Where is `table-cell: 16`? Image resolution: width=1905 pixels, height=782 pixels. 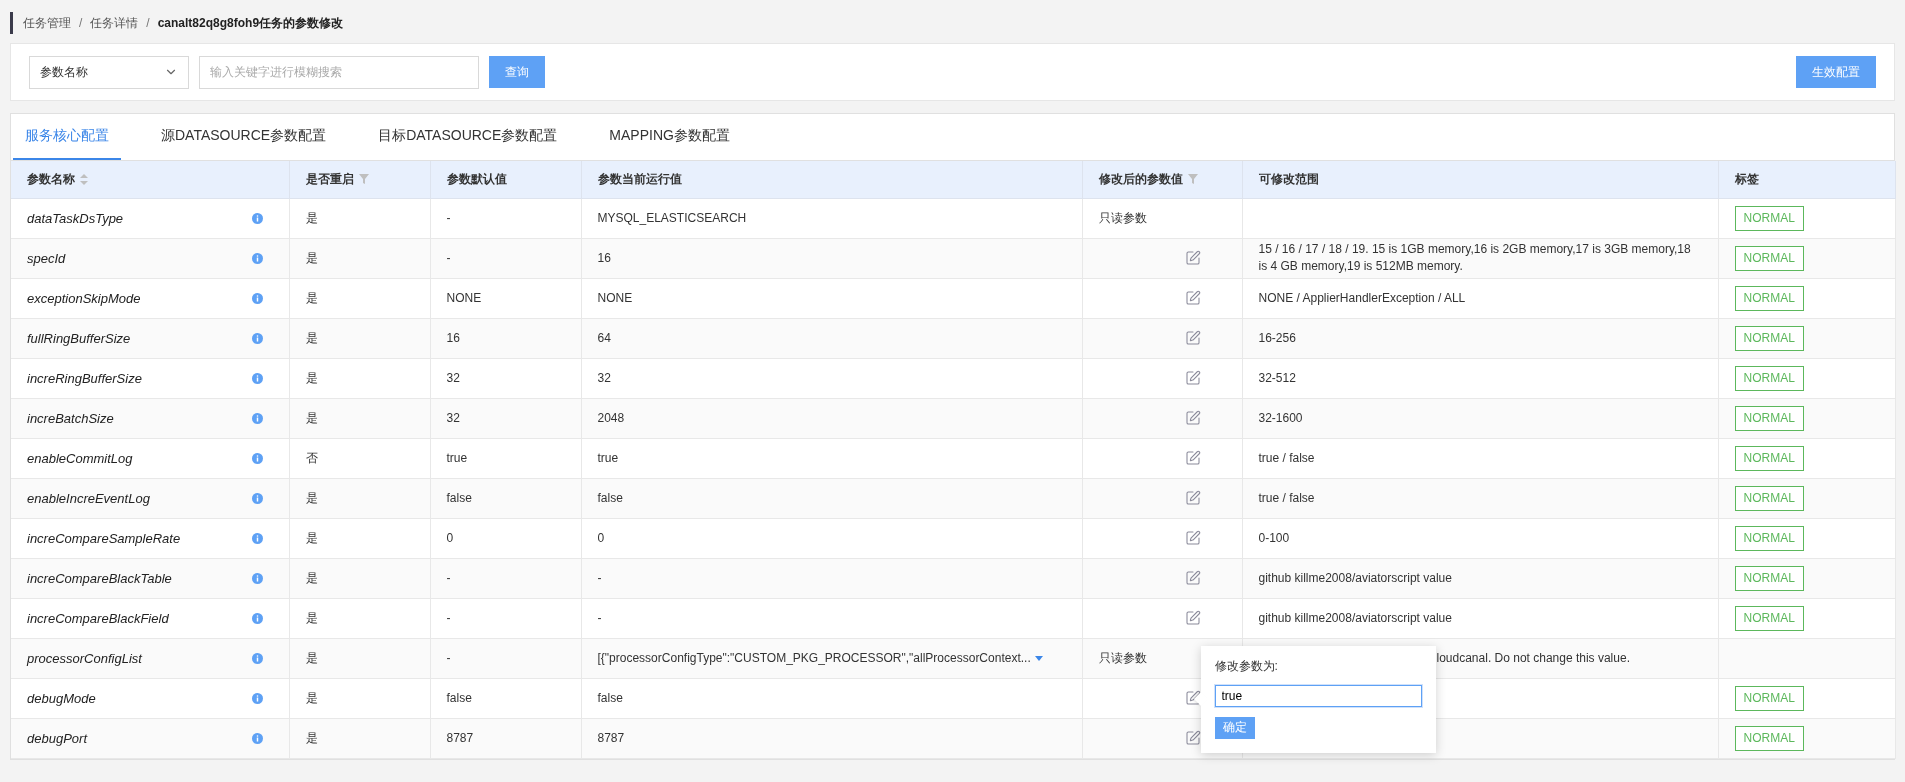 table-cell: 16 is located at coordinates (505, 338).